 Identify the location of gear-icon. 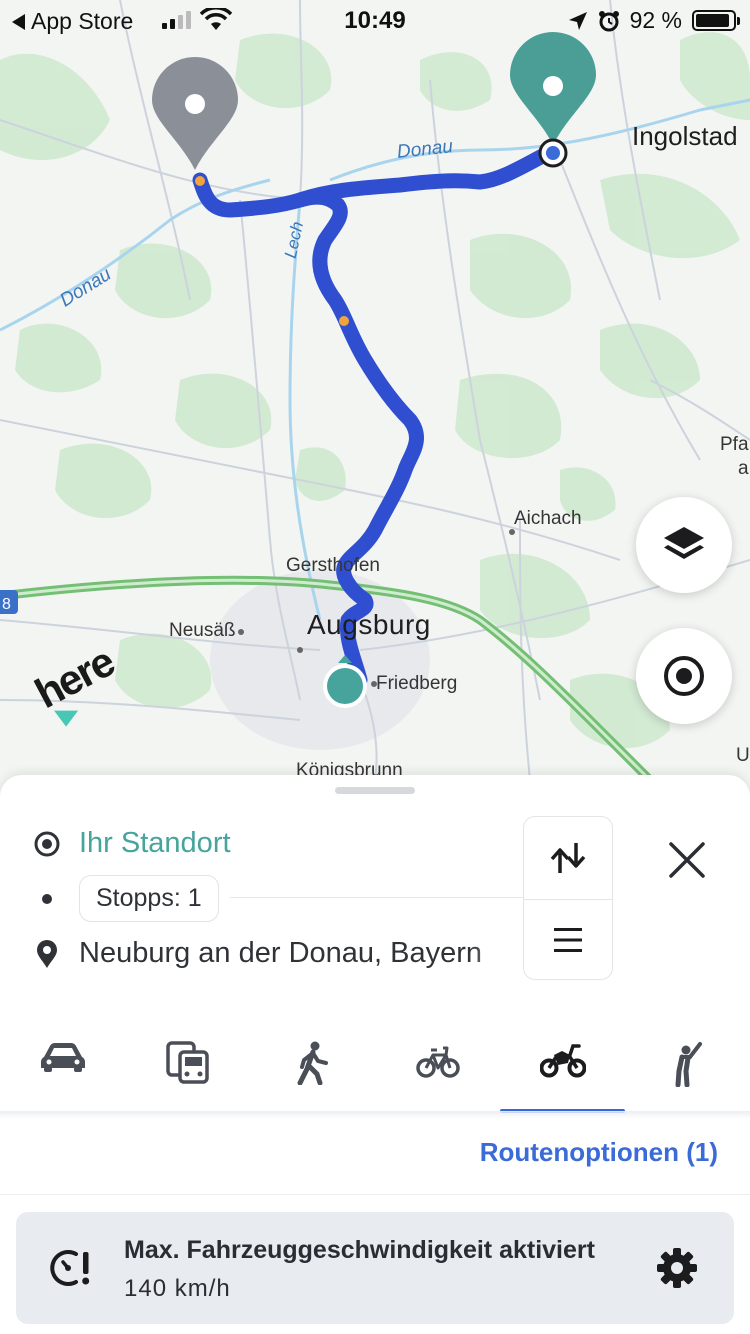
(677, 1268).